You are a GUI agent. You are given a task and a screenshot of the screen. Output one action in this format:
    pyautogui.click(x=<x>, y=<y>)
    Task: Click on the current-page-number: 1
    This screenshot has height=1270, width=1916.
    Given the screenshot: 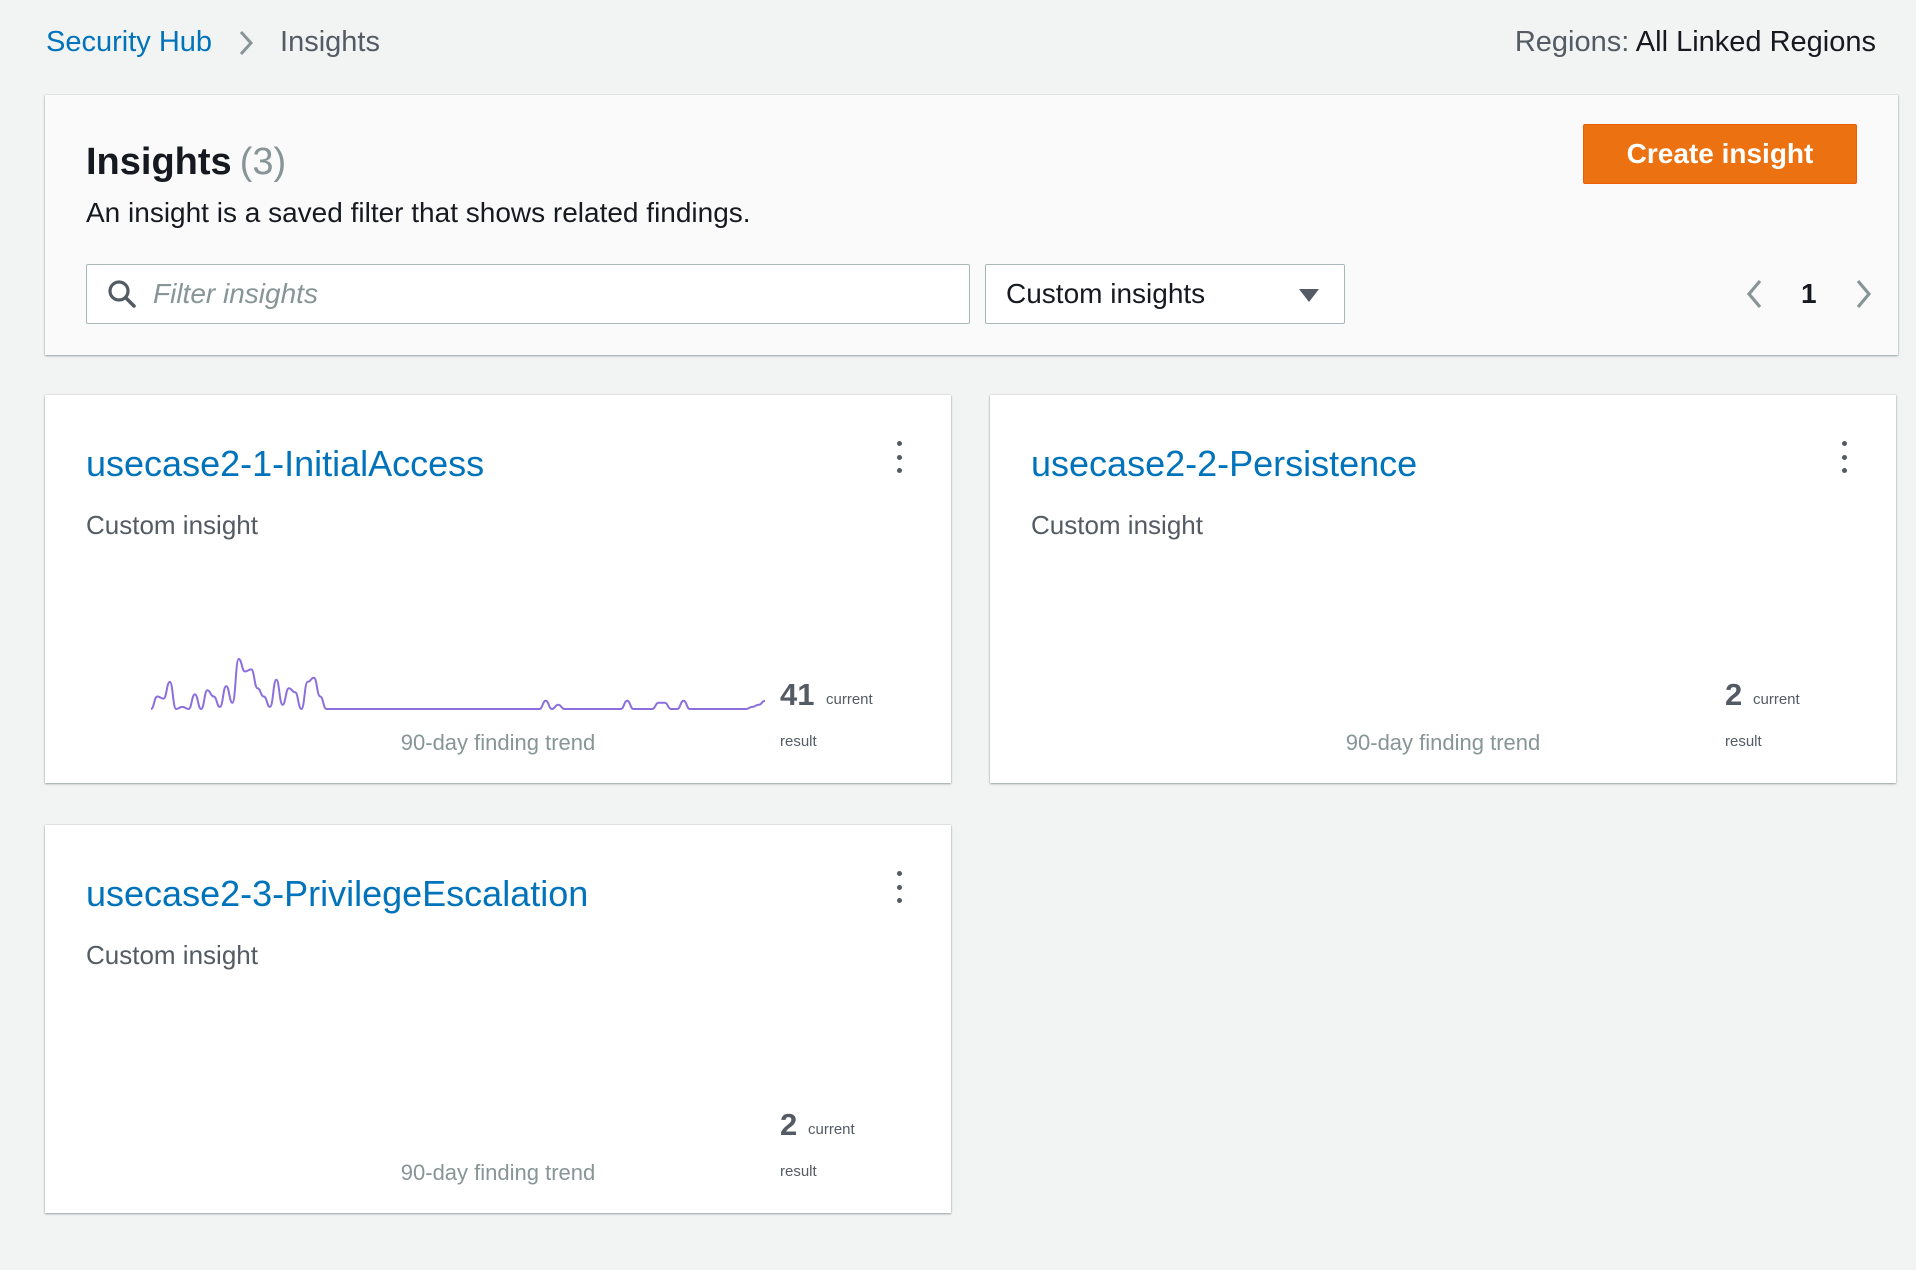 What is the action you would take?
    pyautogui.click(x=1809, y=294)
    